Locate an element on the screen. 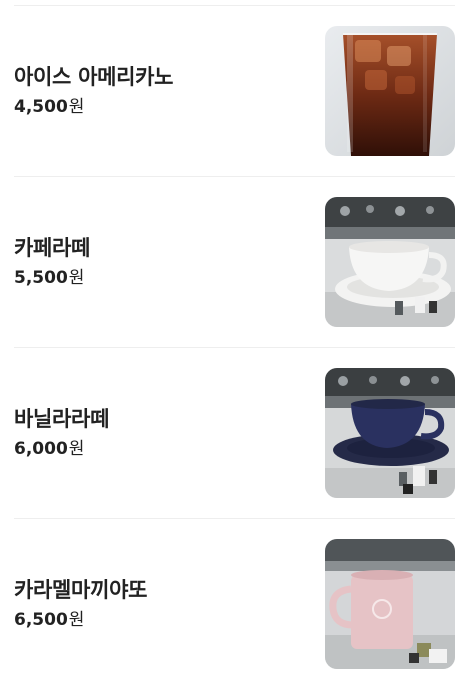  menu-item-price: 4,500원 is located at coordinates (93, 107).